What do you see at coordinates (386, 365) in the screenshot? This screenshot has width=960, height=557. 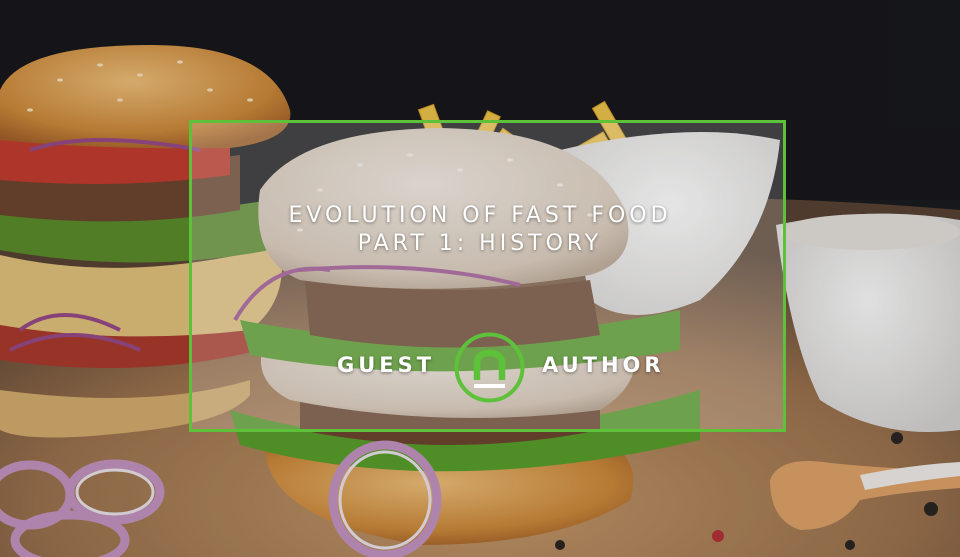 I see `byline-guest: GUEST` at bounding box center [386, 365].